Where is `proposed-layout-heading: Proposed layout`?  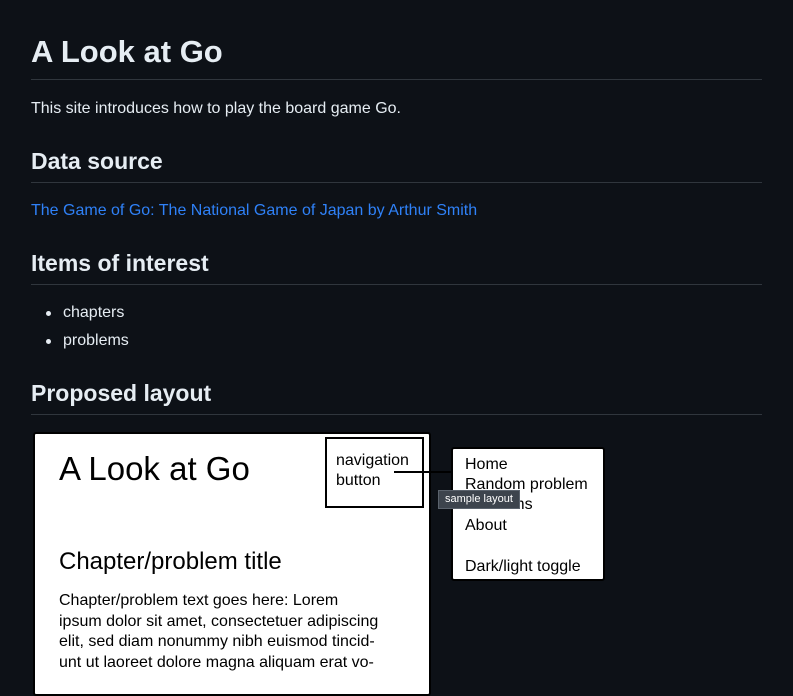
proposed-layout-heading: Proposed layout is located at coordinates (121, 393).